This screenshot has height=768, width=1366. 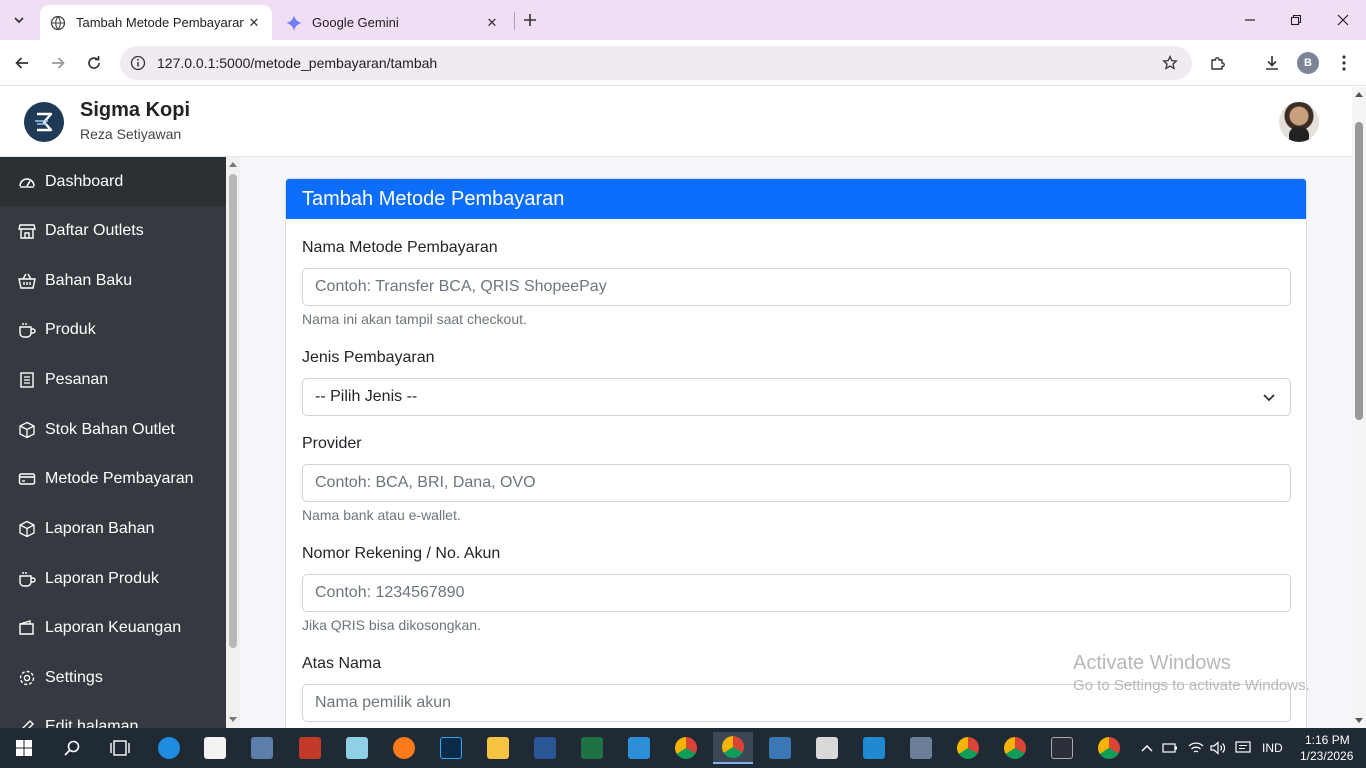 What do you see at coordinates (113, 230) in the screenshot?
I see `sidebar-item-daftar-outlets: Daftar Outlets` at bounding box center [113, 230].